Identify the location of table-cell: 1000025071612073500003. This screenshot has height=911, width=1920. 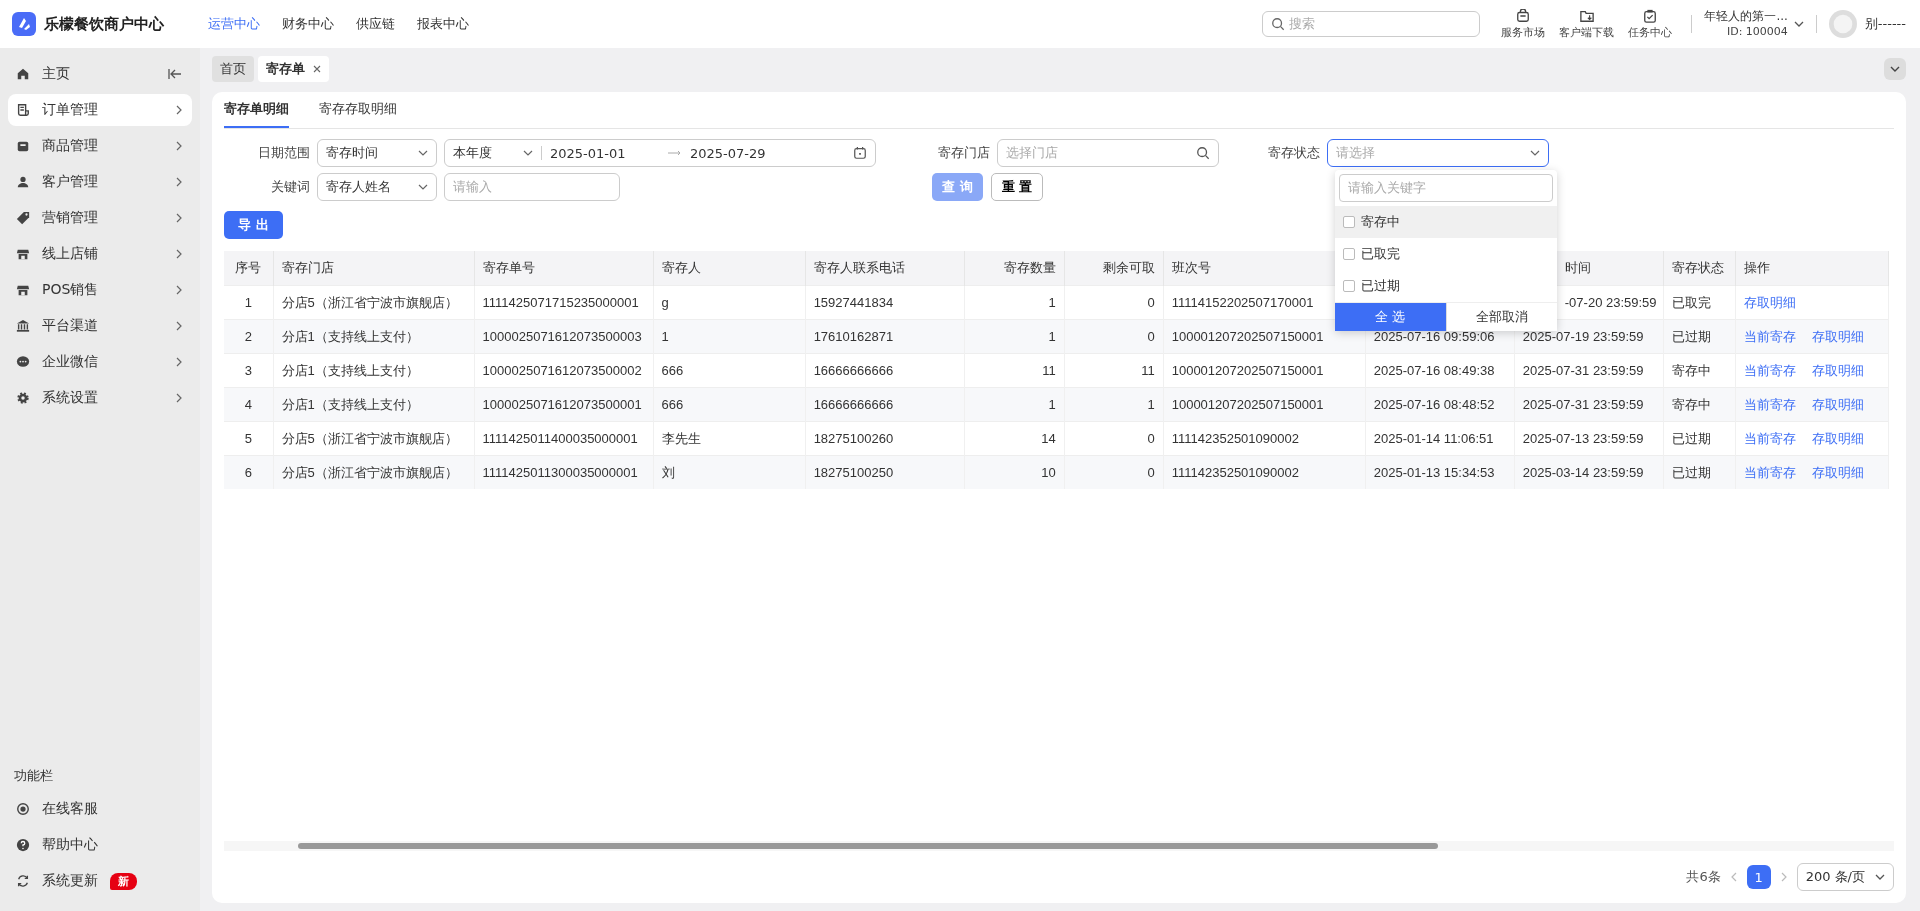
(562, 336).